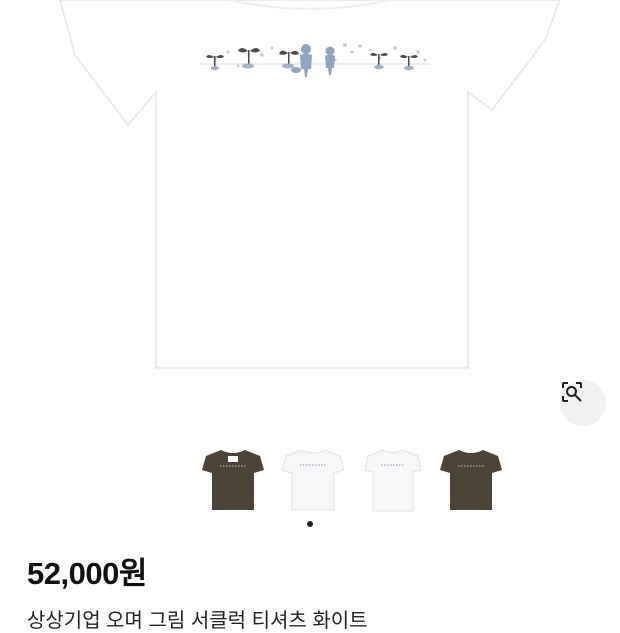 This screenshot has width=620, height=633. I want to click on tshirt-thumb-white-alt, so click(393, 480).